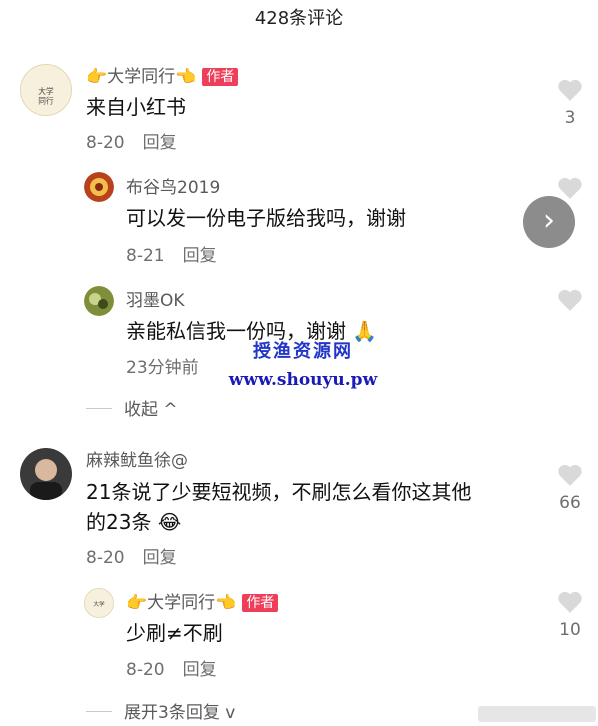 This screenshot has height=726, width=598. What do you see at coordinates (227, 713) in the screenshot?
I see `chevron-down-icon: v` at bounding box center [227, 713].